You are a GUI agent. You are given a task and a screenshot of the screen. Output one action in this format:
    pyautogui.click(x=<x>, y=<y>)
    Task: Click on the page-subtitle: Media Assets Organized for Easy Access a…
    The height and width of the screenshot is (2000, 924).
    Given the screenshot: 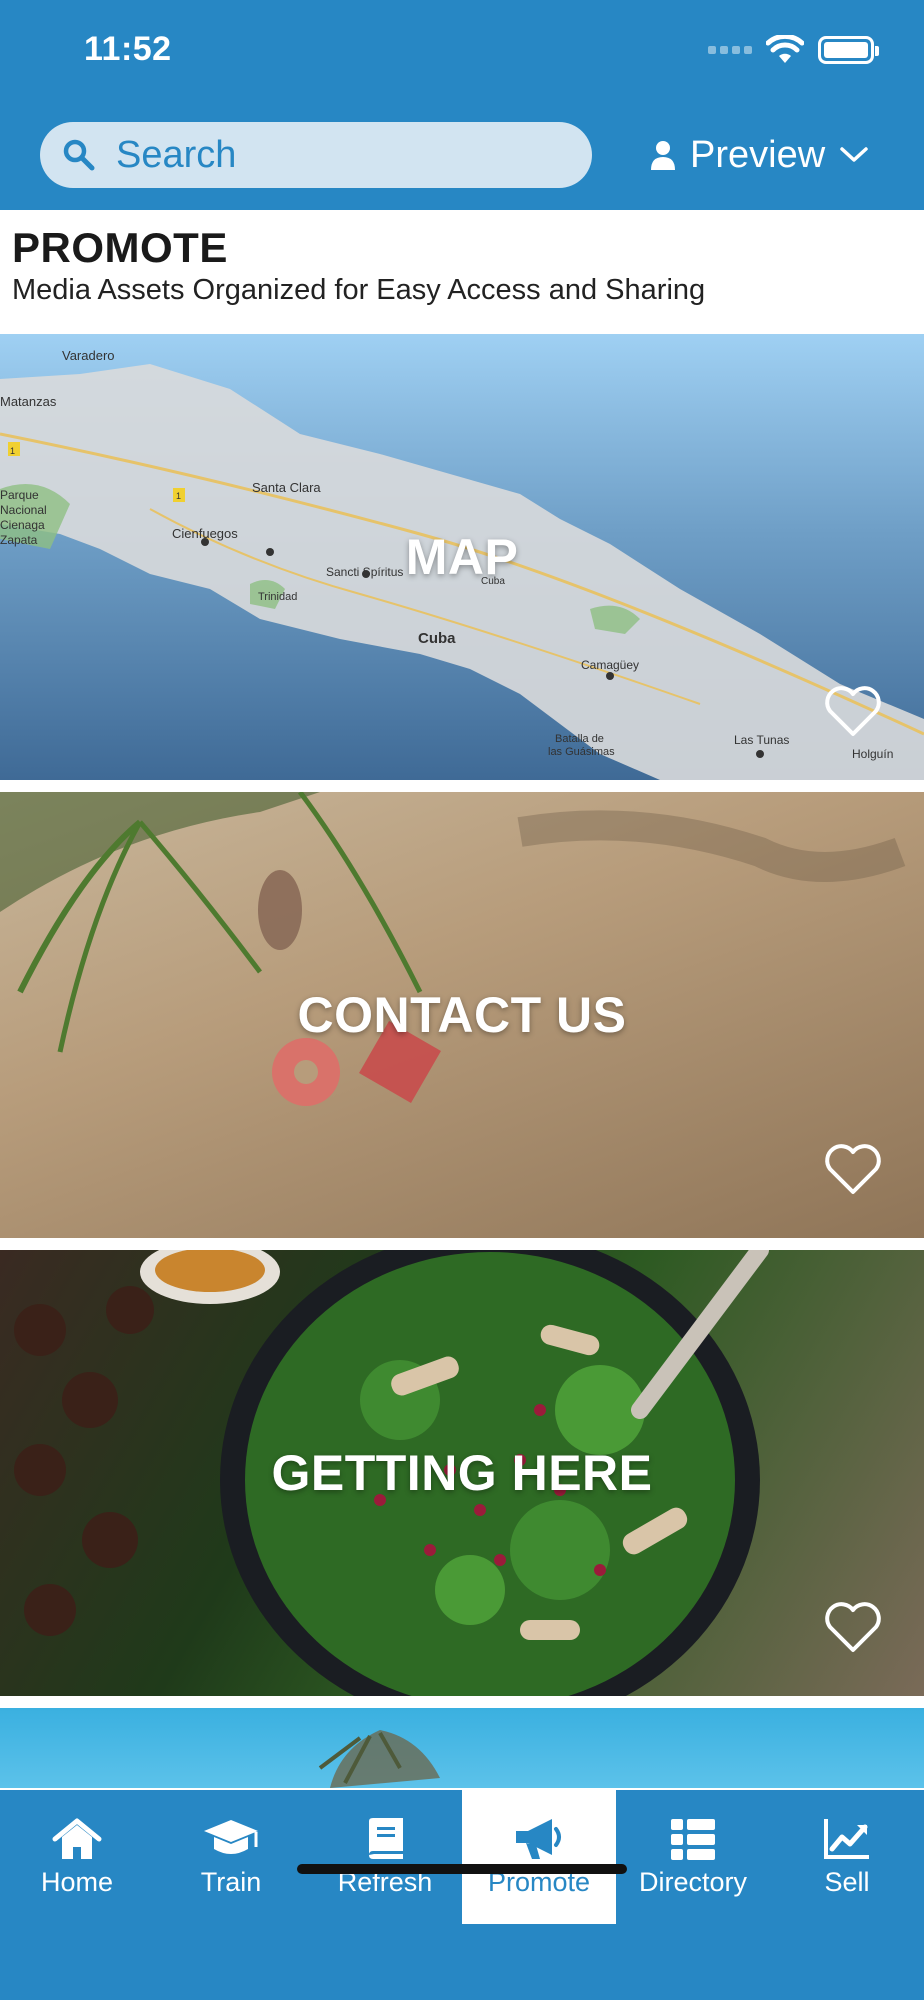 What is the action you would take?
    pyautogui.click(x=359, y=290)
    